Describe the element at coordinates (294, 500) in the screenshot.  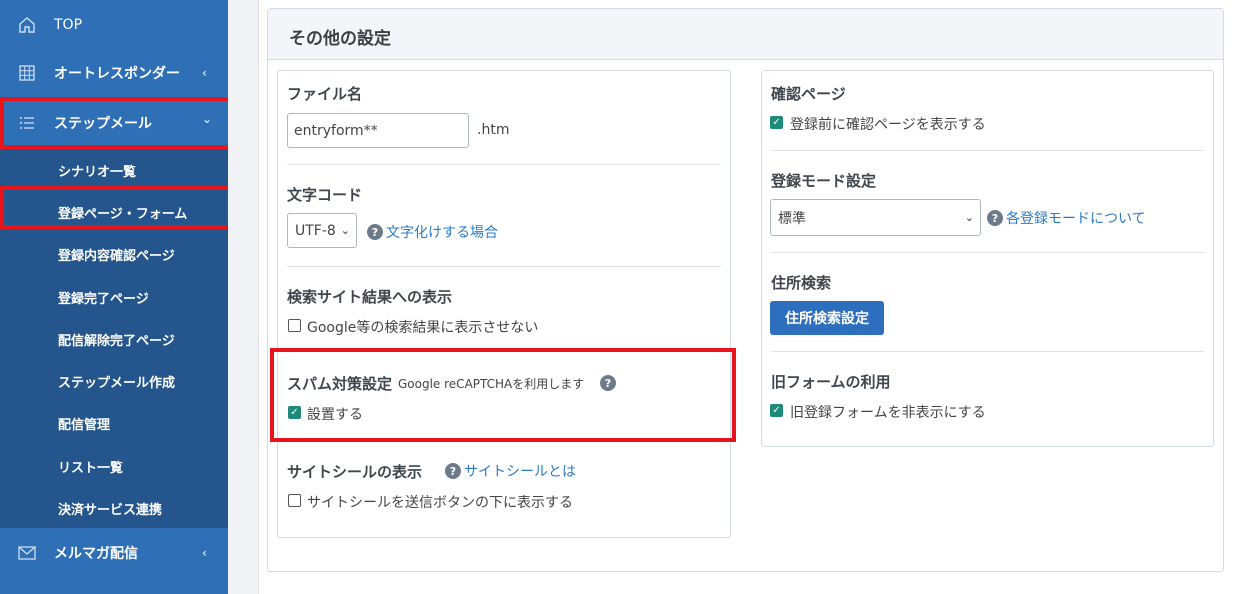
I see `seal-checkbox` at that location.